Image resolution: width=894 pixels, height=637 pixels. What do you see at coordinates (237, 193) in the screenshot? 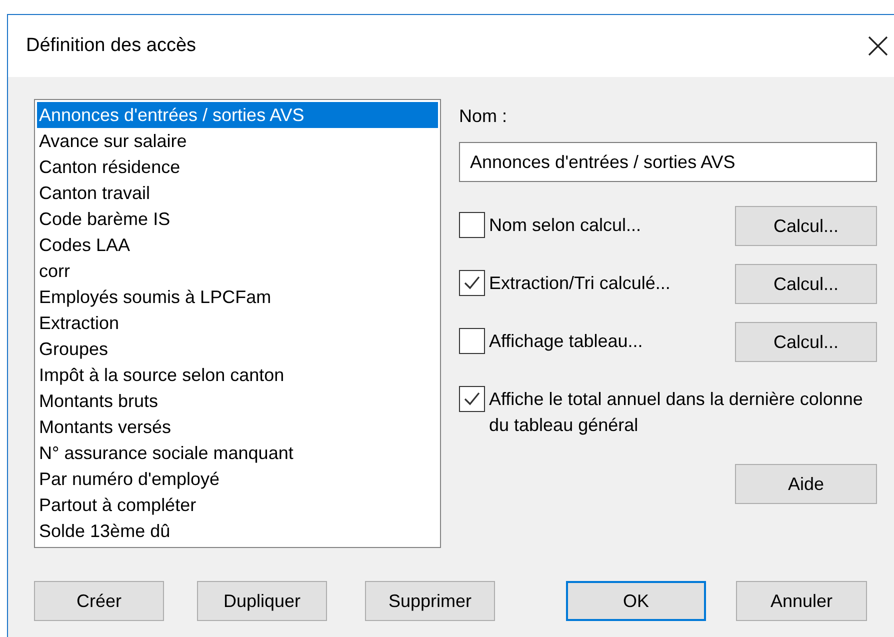
I see `list-item: Canton travail` at bounding box center [237, 193].